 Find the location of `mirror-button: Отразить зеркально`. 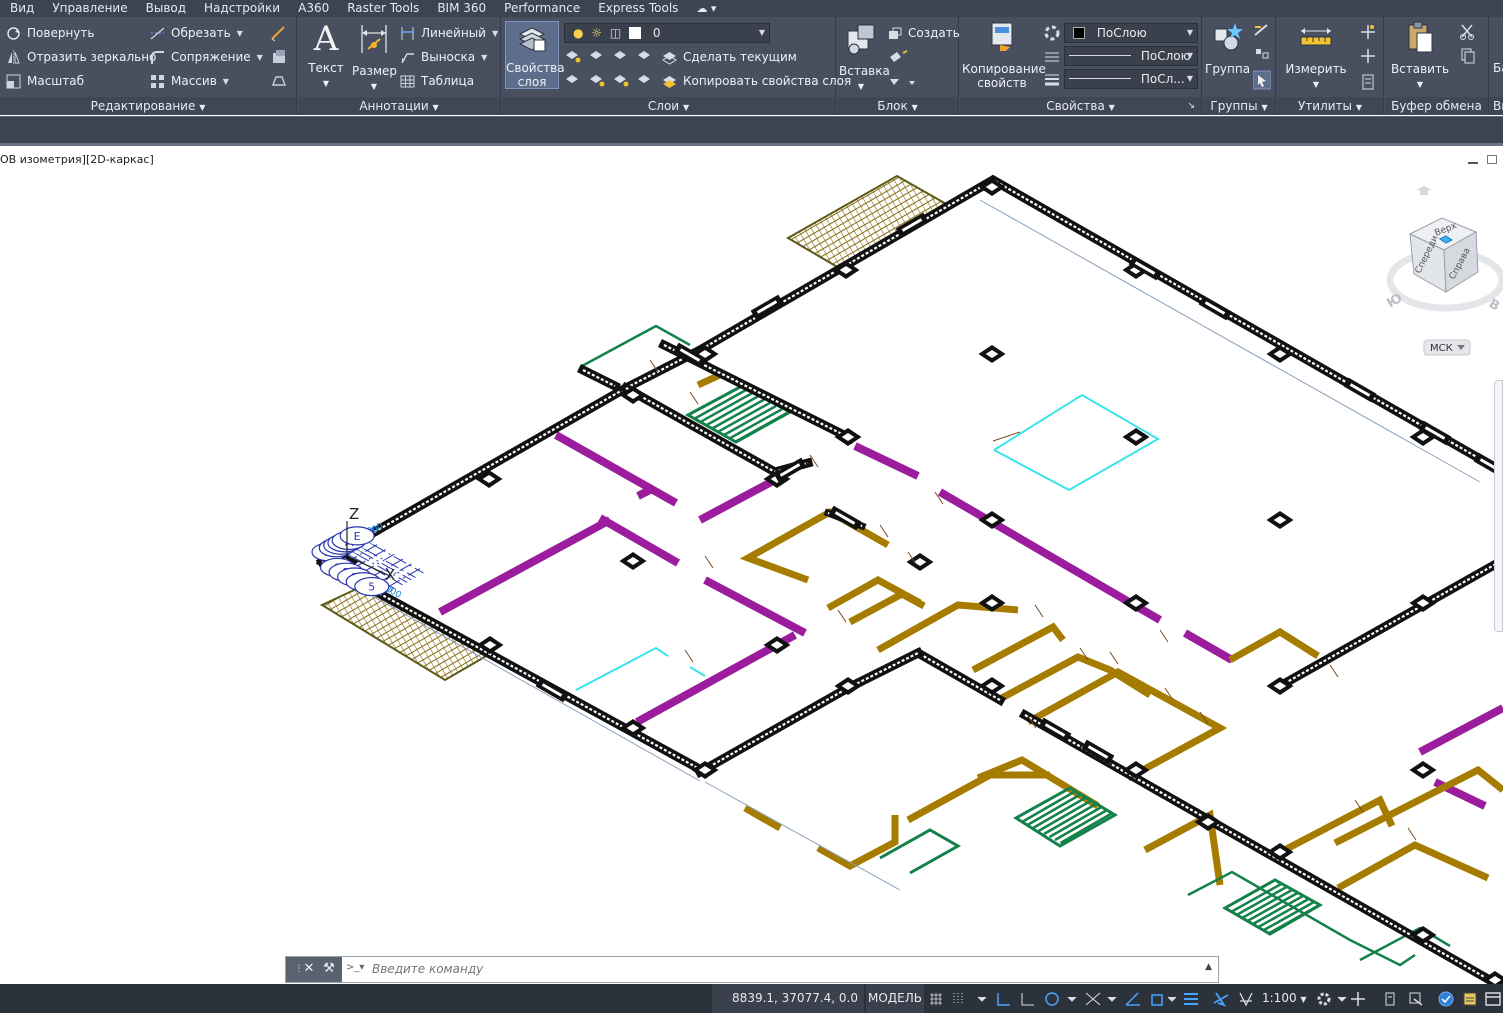

mirror-button: Отразить зеркально is located at coordinates (81, 57).